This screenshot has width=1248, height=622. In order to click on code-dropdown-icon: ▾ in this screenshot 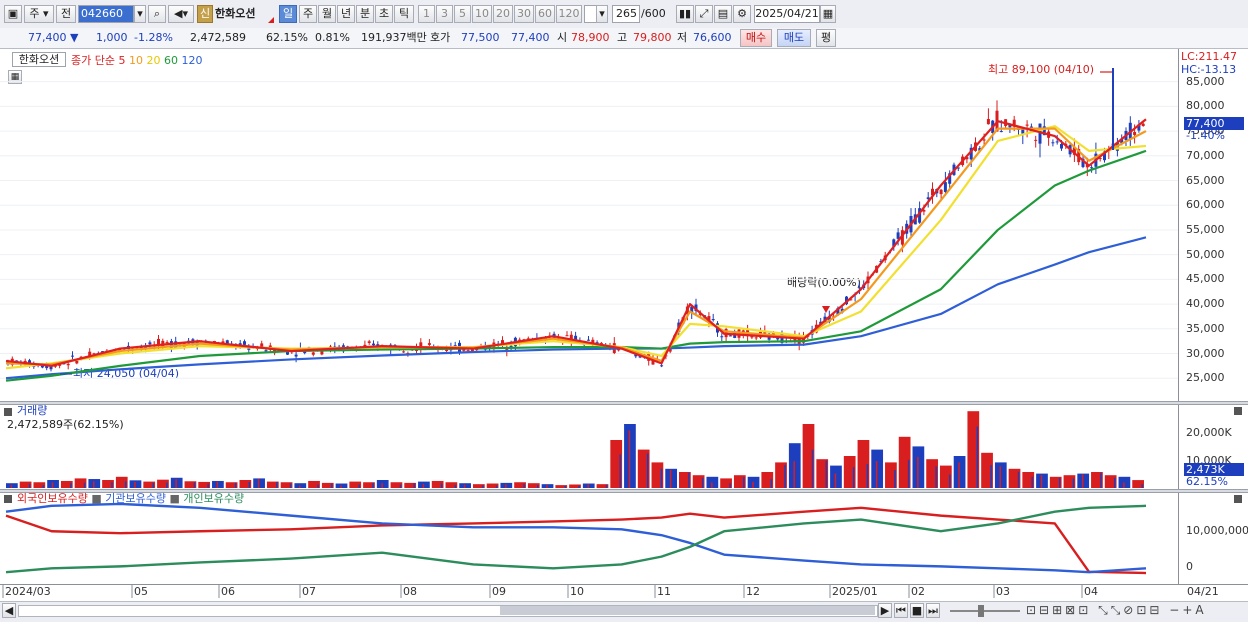, I will do `click(140, 14)`.